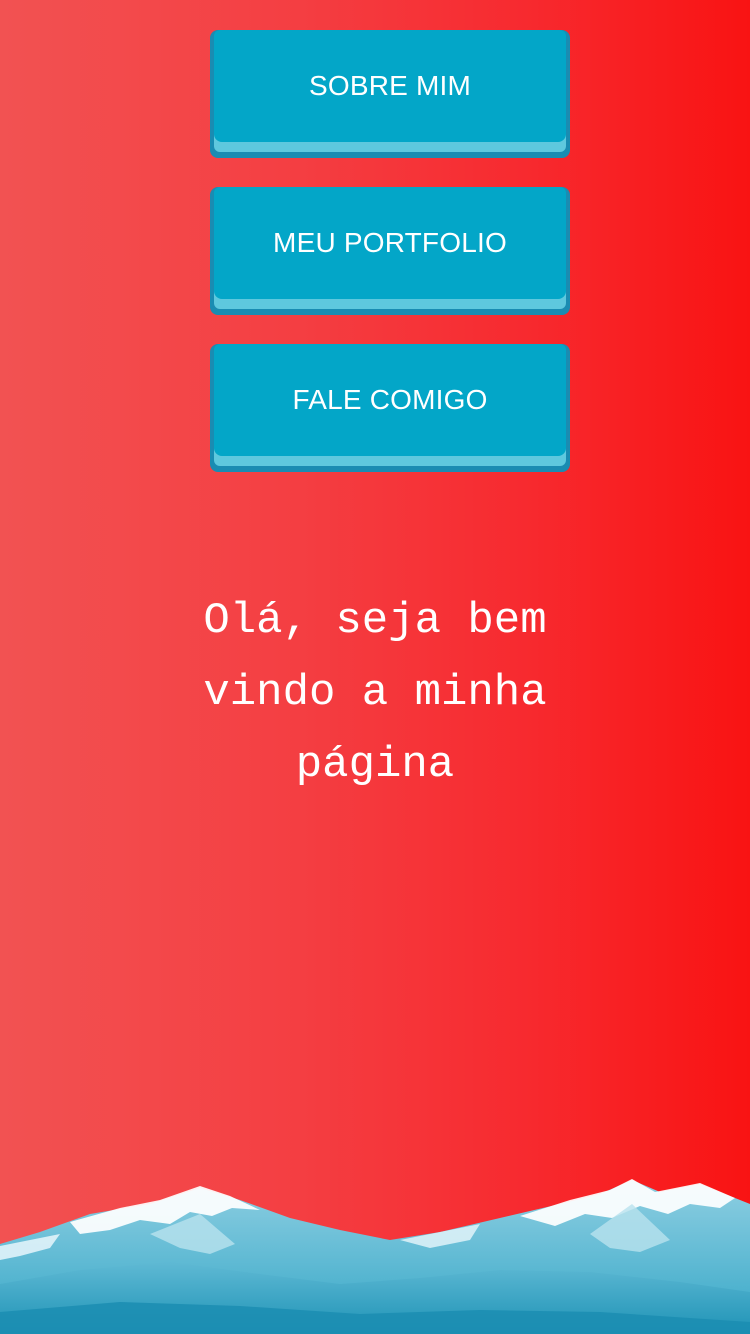 The height and width of the screenshot is (1334, 750). Describe the element at coordinates (375, 1256) in the screenshot. I see `snowy-mountains-illustration` at that location.